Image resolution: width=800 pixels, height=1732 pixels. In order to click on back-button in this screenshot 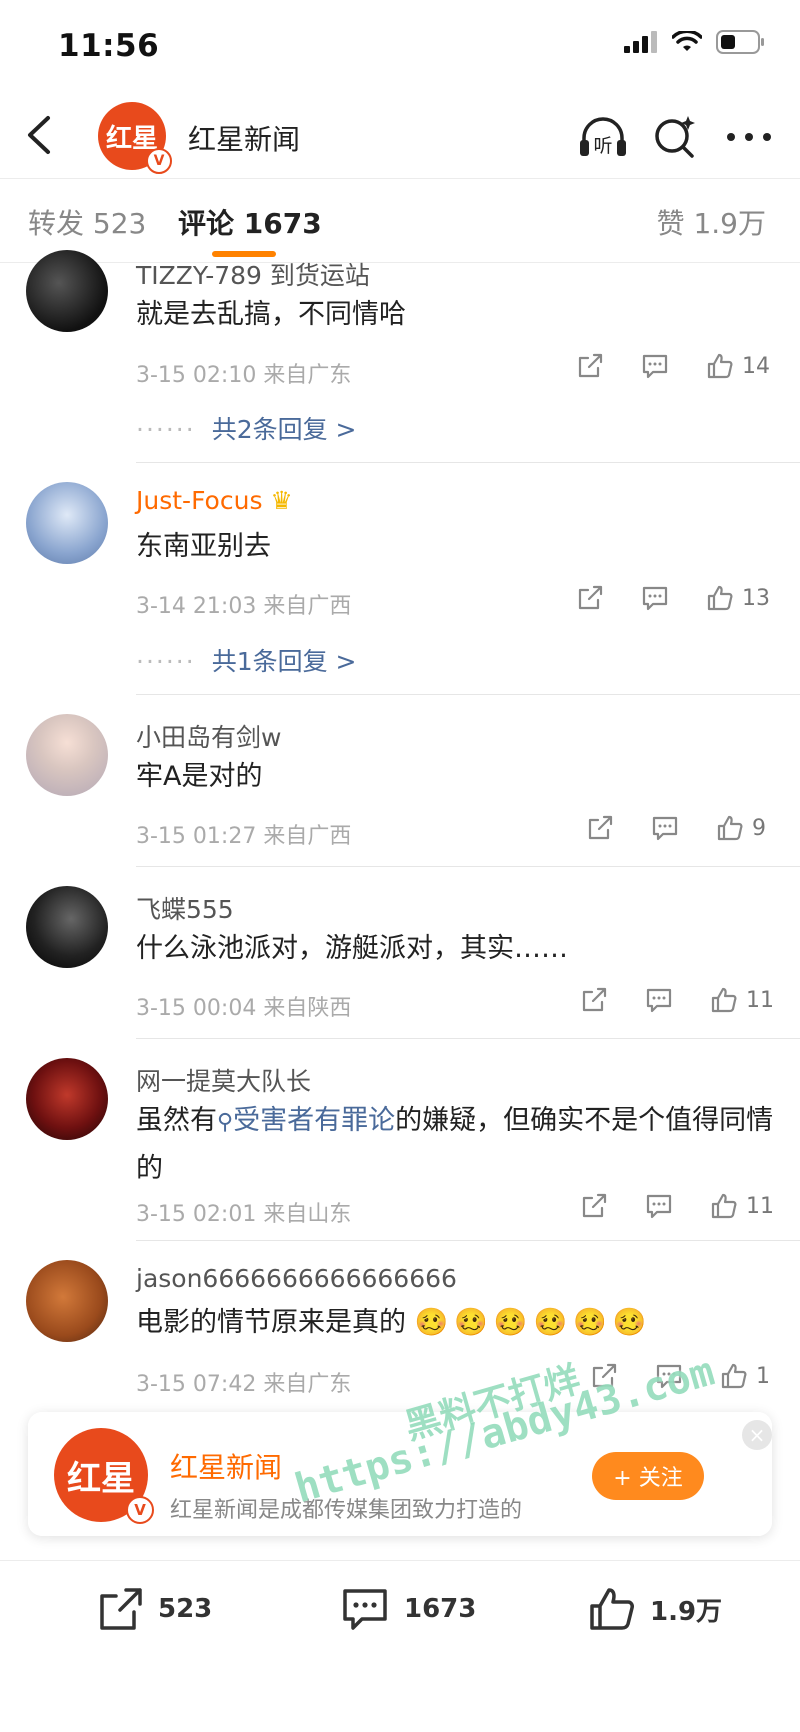, I will do `click(40, 135)`.